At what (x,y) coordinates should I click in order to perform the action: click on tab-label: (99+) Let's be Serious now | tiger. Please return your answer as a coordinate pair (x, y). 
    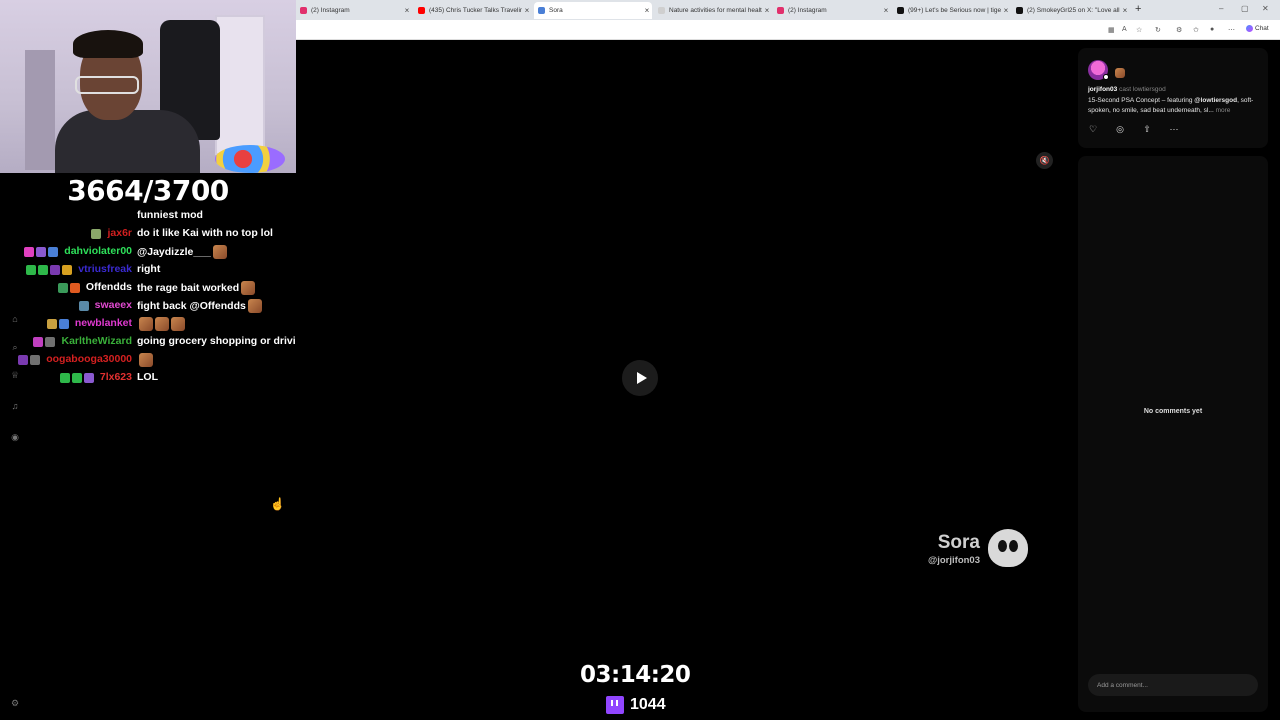
    Looking at the image, I should click on (954, 10).